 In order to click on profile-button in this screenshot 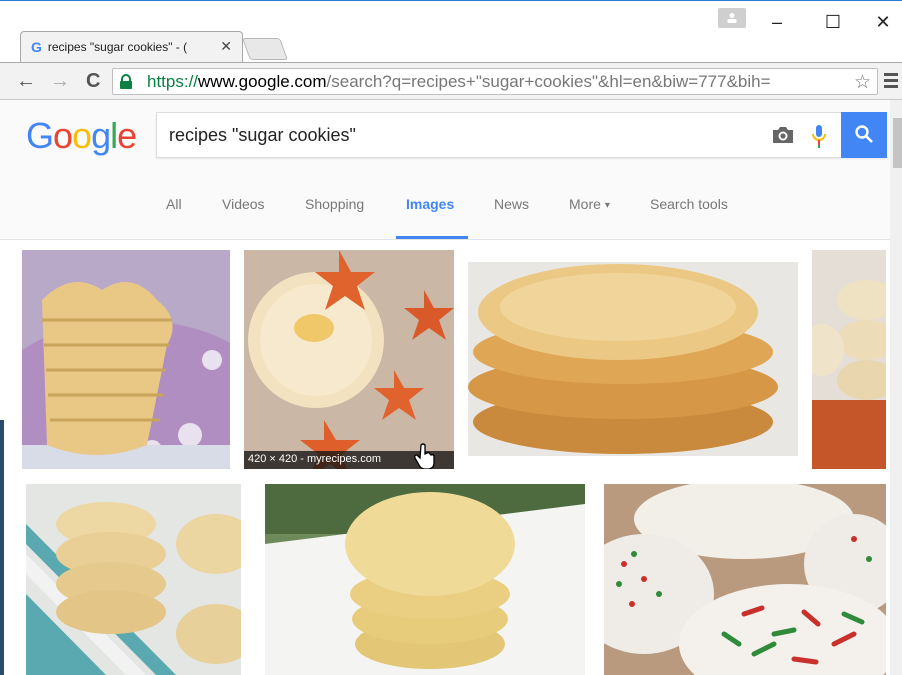, I will do `click(732, 18)`.